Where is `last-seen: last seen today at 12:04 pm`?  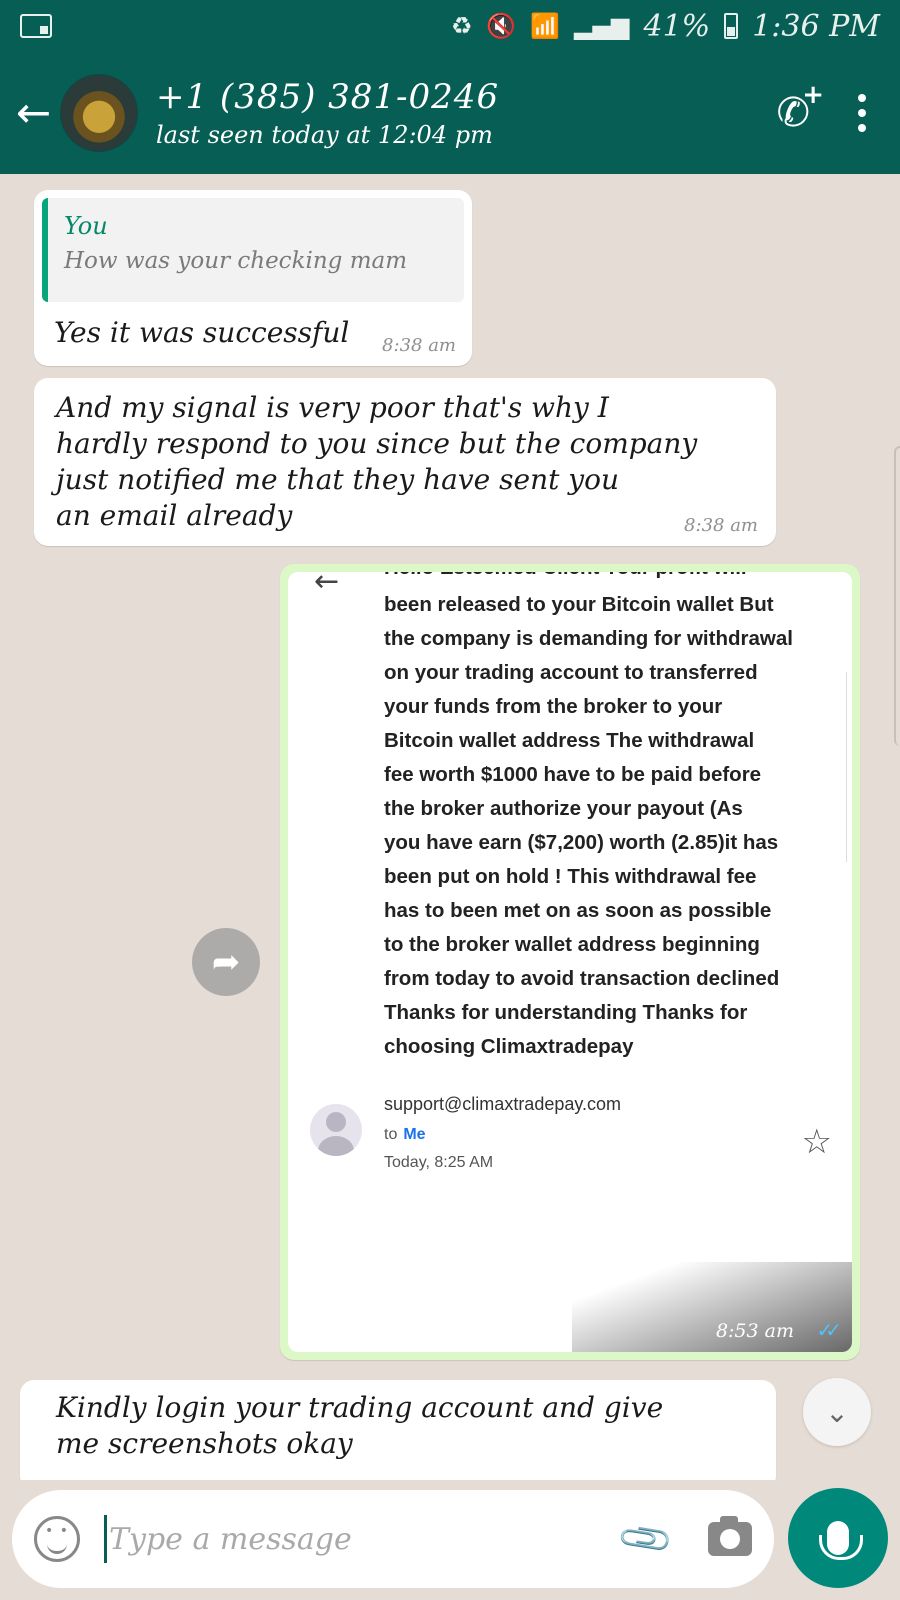 last-seen: last seen today at 12:04 pm is located at coordinates (324, 135).